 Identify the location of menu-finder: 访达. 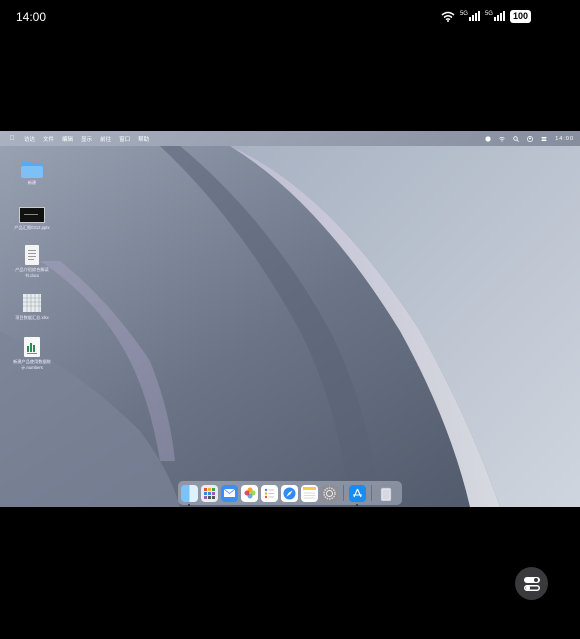
(29, 139).